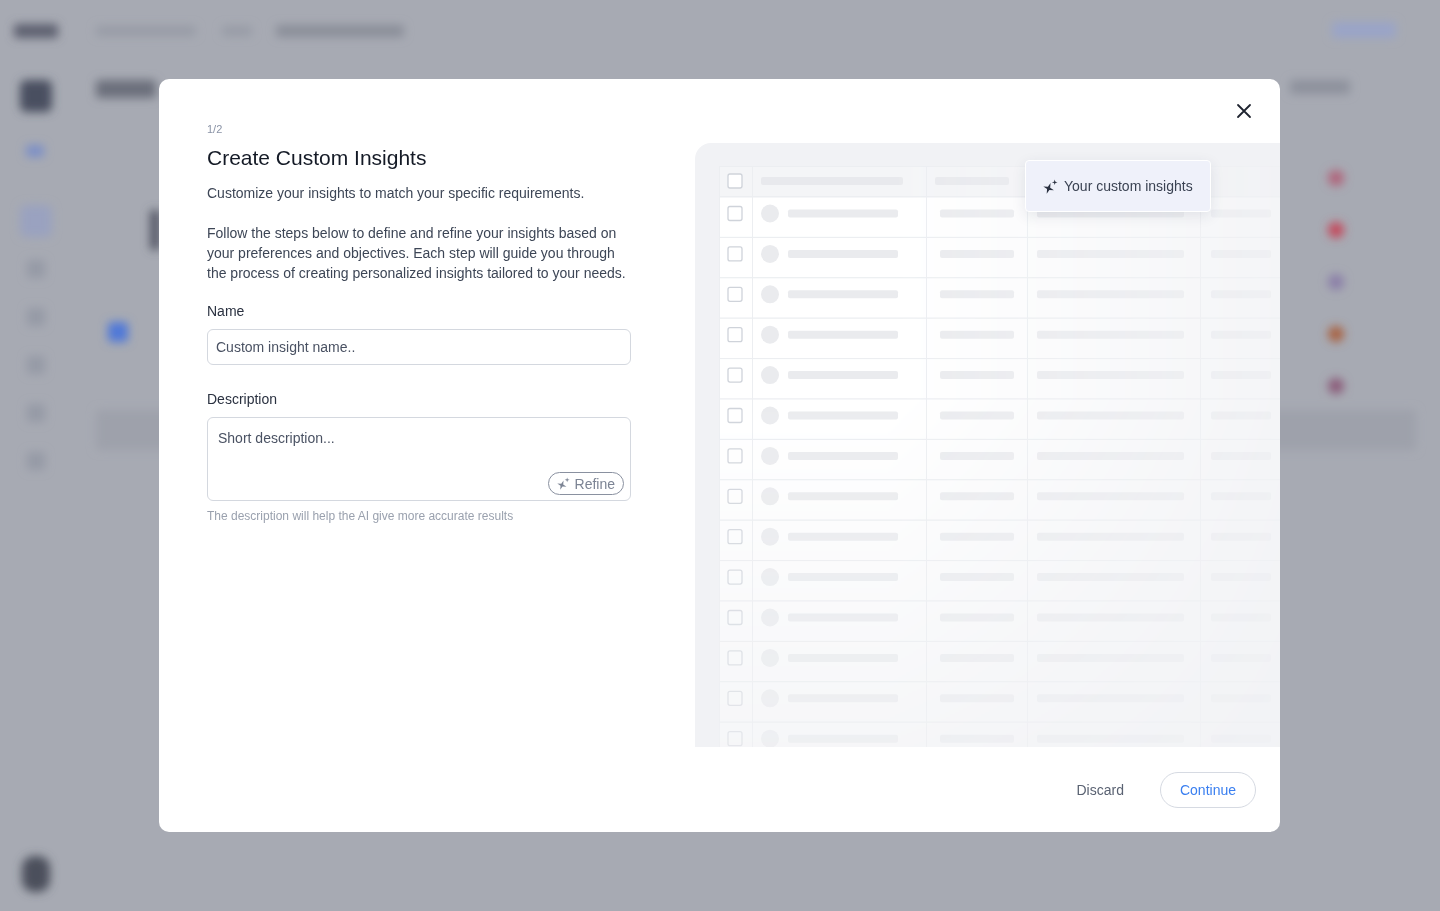 This screenshot has height=911, width=1440. I want to click on name-field: Custom insight name.., so click(419, 347).